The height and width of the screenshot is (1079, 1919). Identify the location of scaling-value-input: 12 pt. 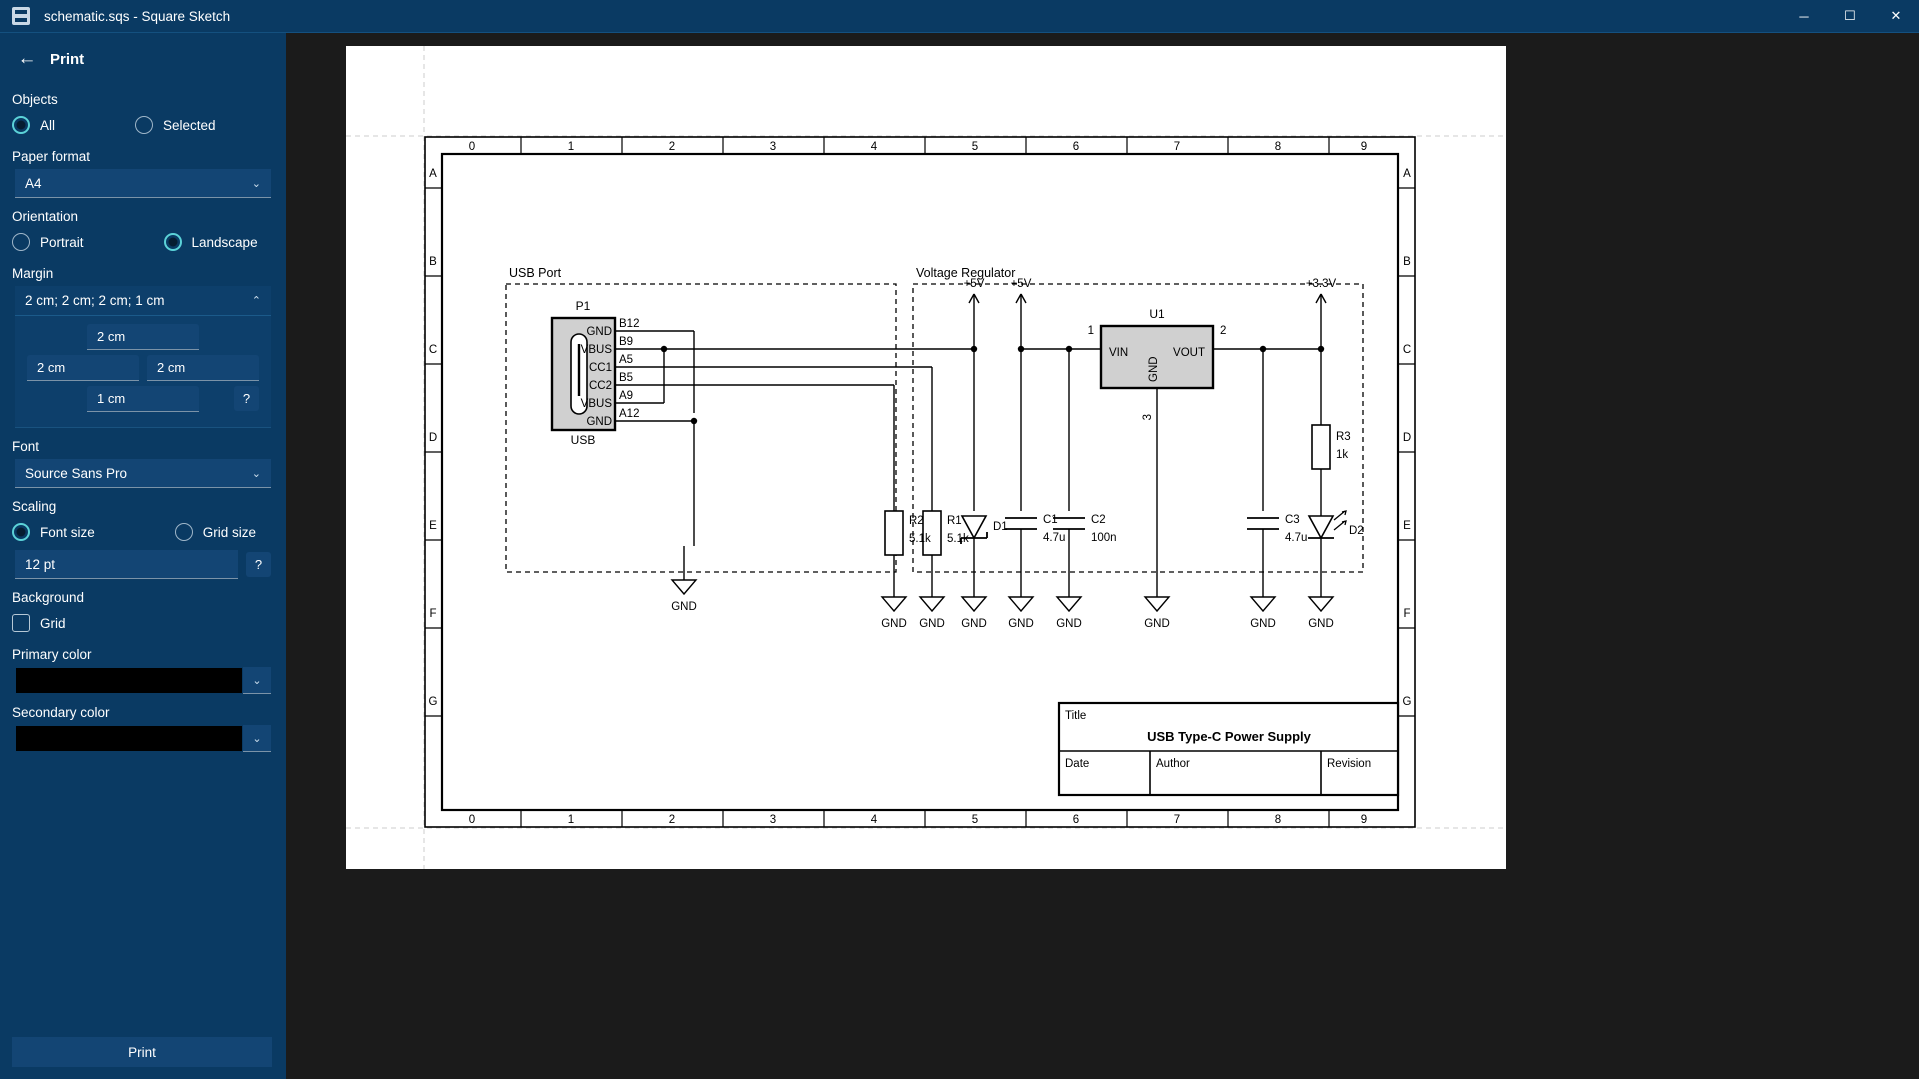
(126, 564).